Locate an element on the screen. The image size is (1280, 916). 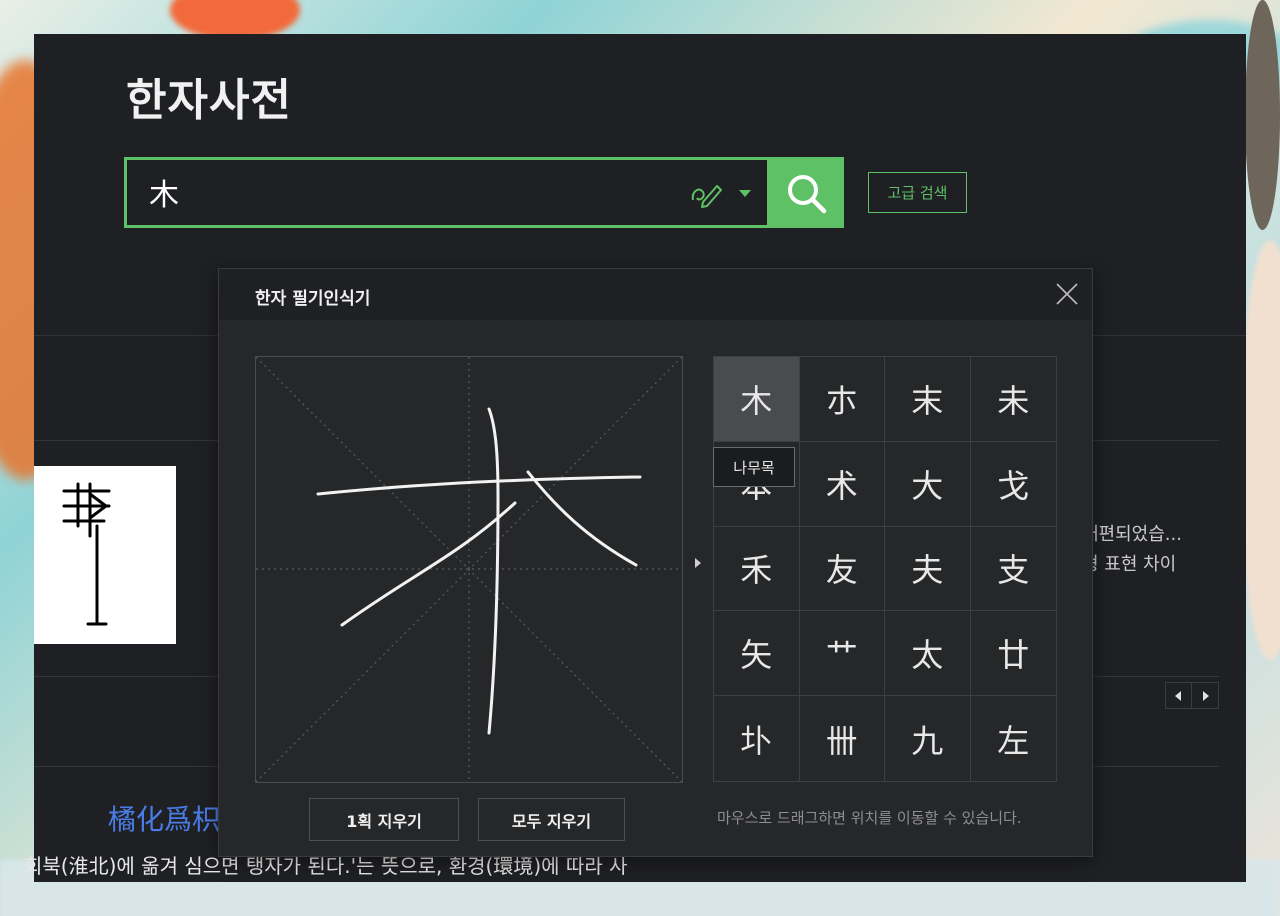
candidate-cell: 太 is located at coordinates (928, 654).